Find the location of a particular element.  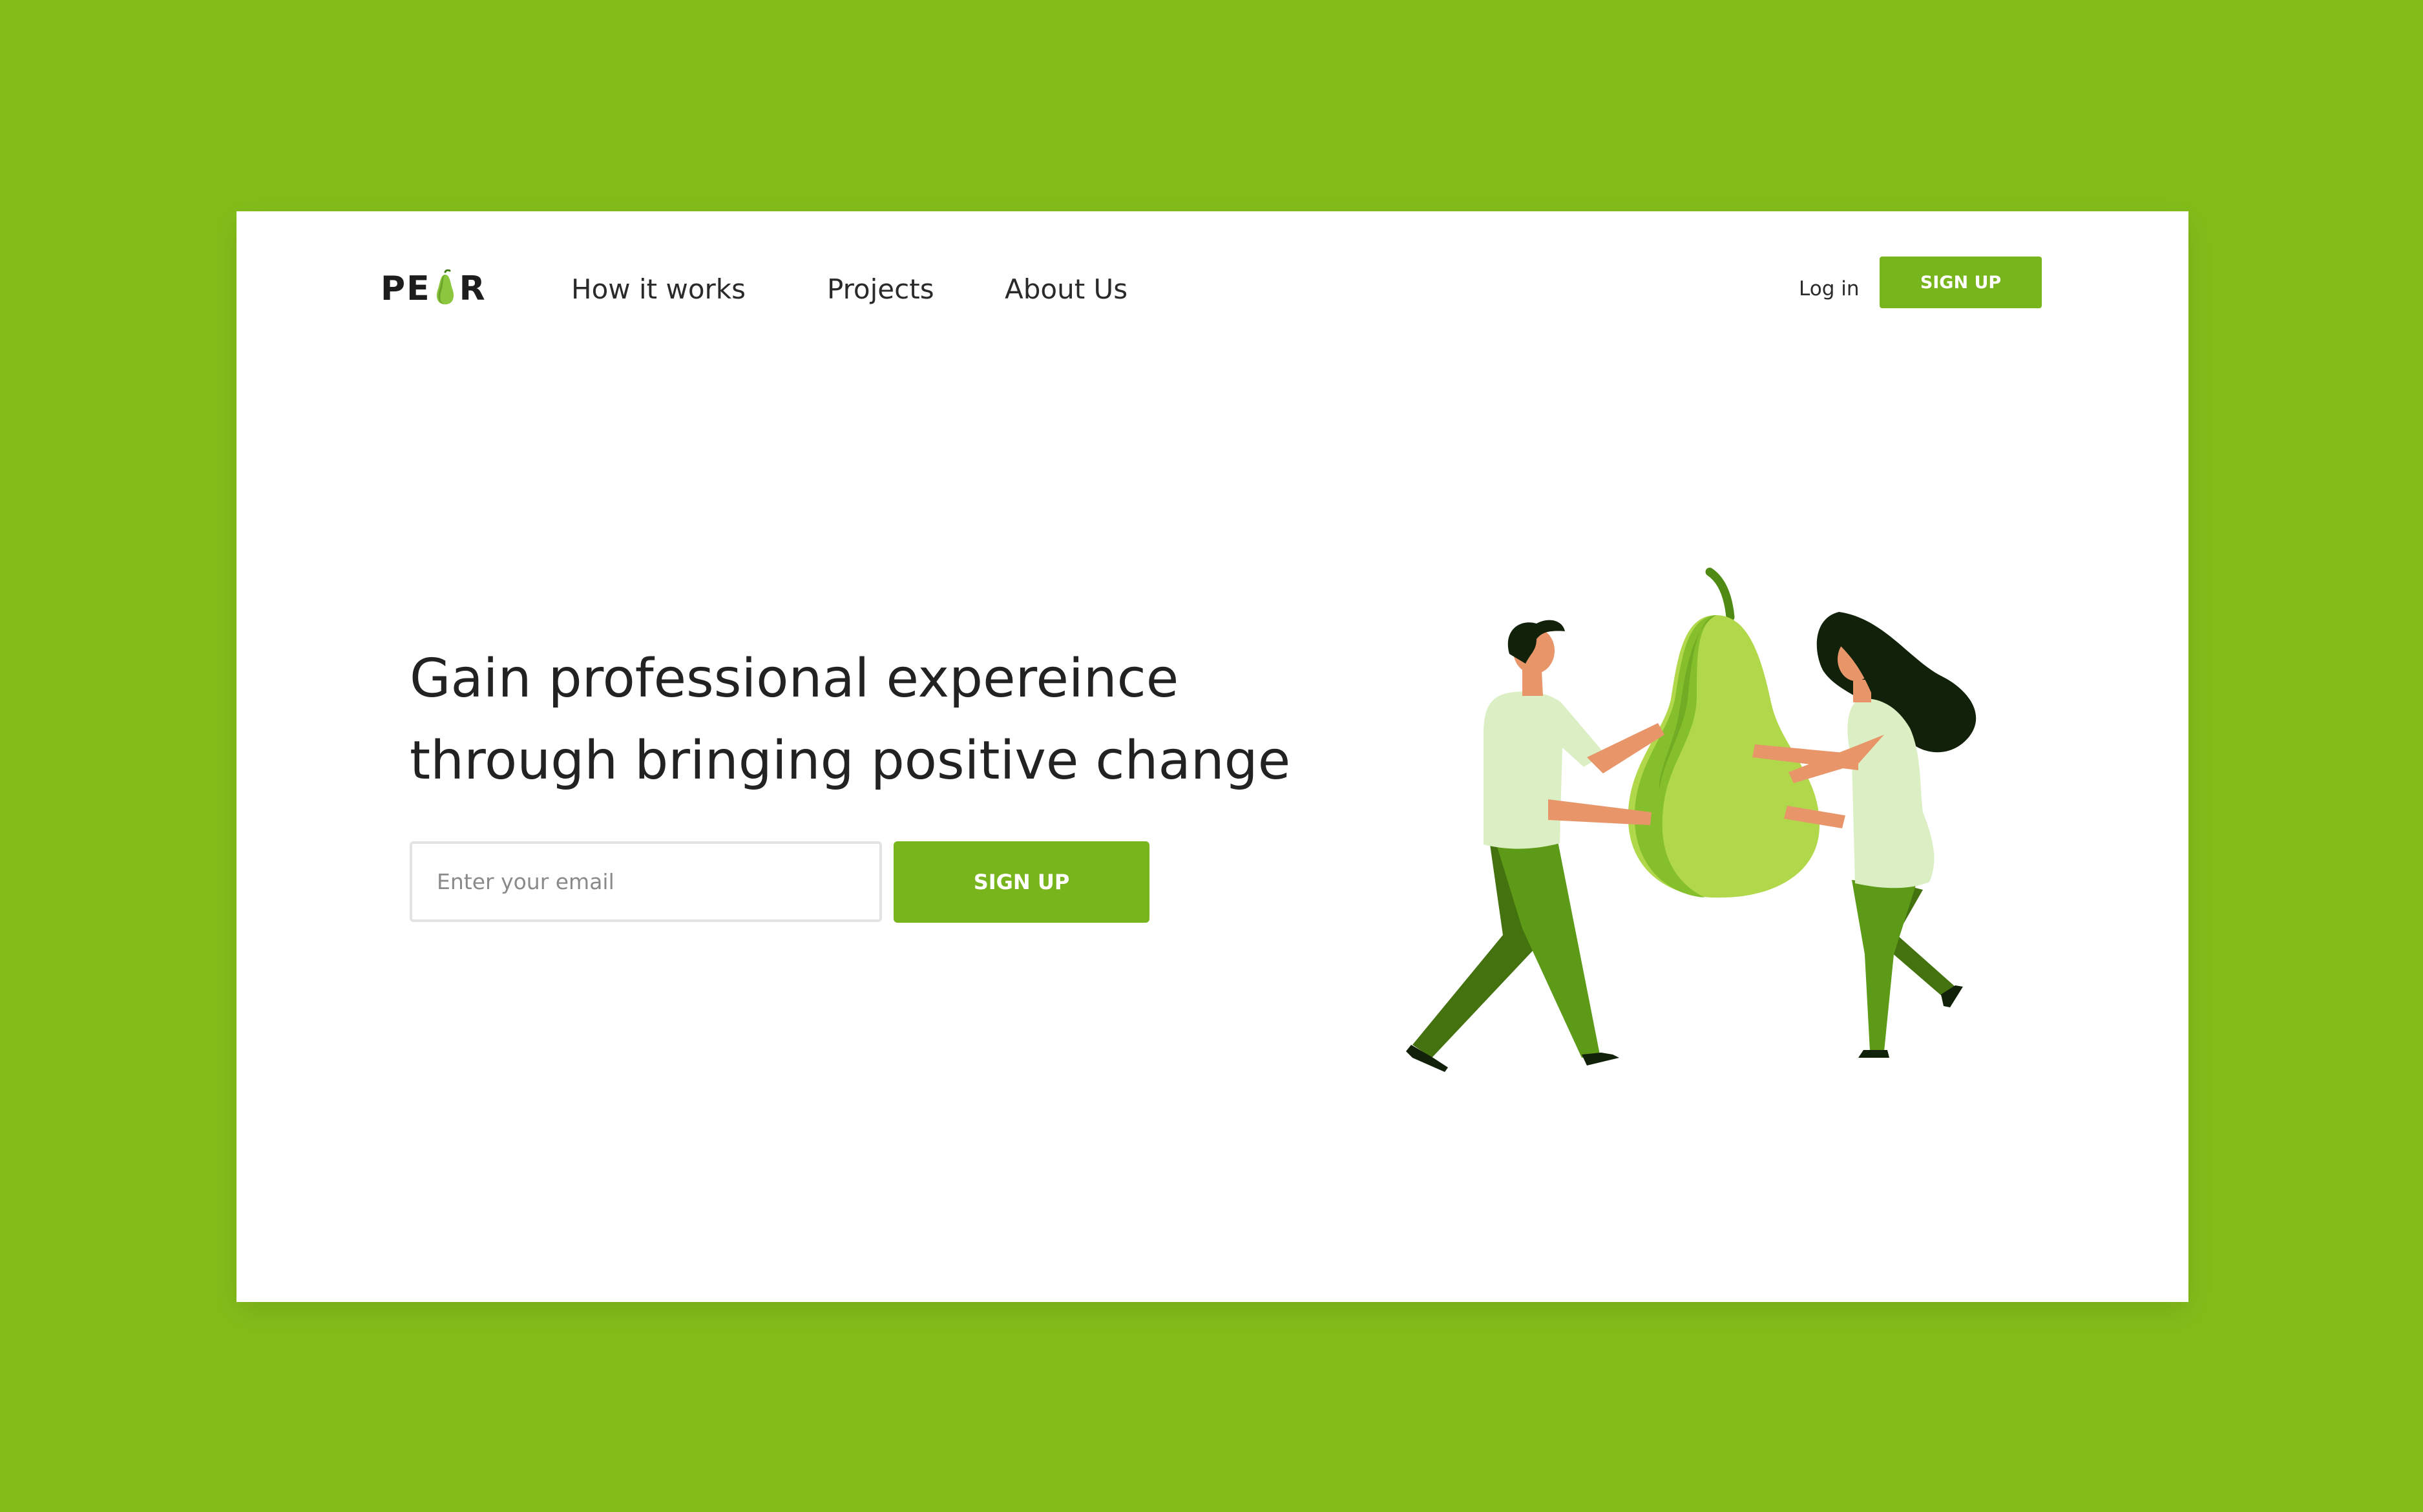

login-link: Log in is located at coordinates (1829, 288).